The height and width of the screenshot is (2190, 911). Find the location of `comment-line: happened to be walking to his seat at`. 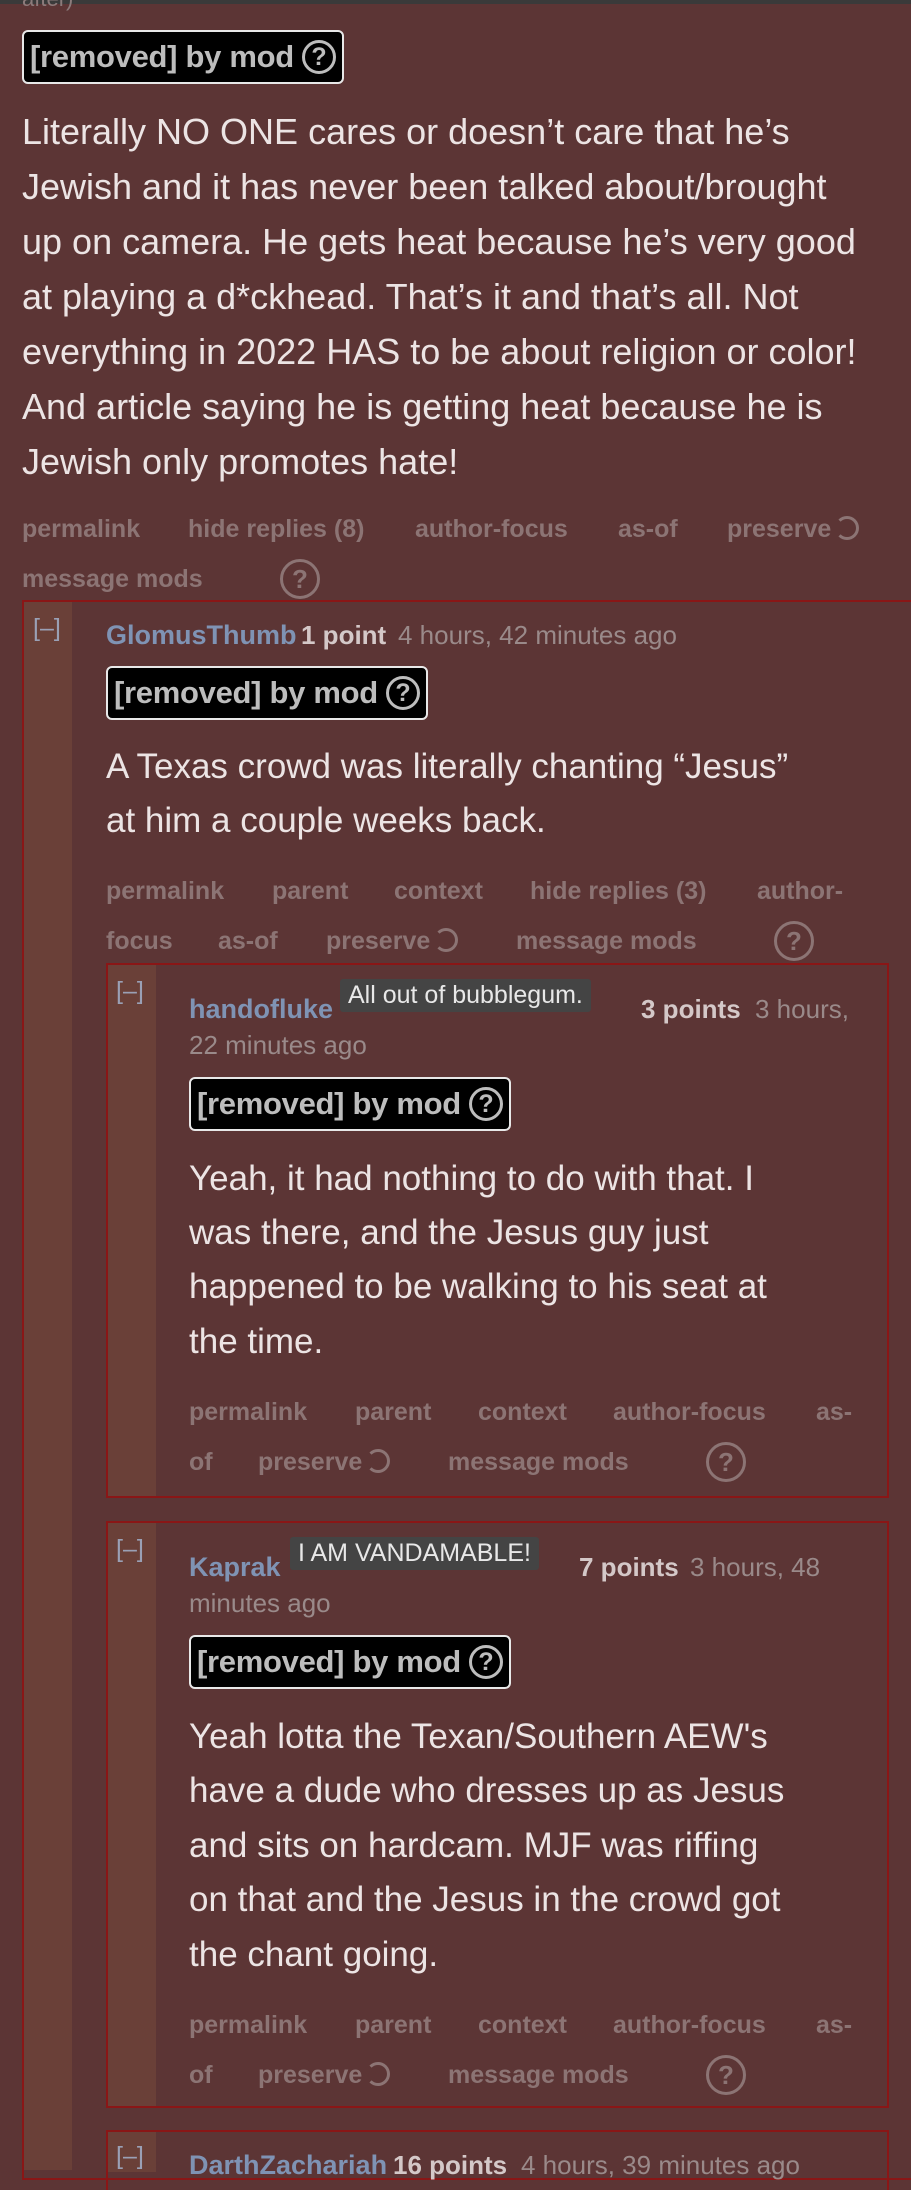

comment-line: happened to be walking to his seat at is located at coordinates (478, 1286).